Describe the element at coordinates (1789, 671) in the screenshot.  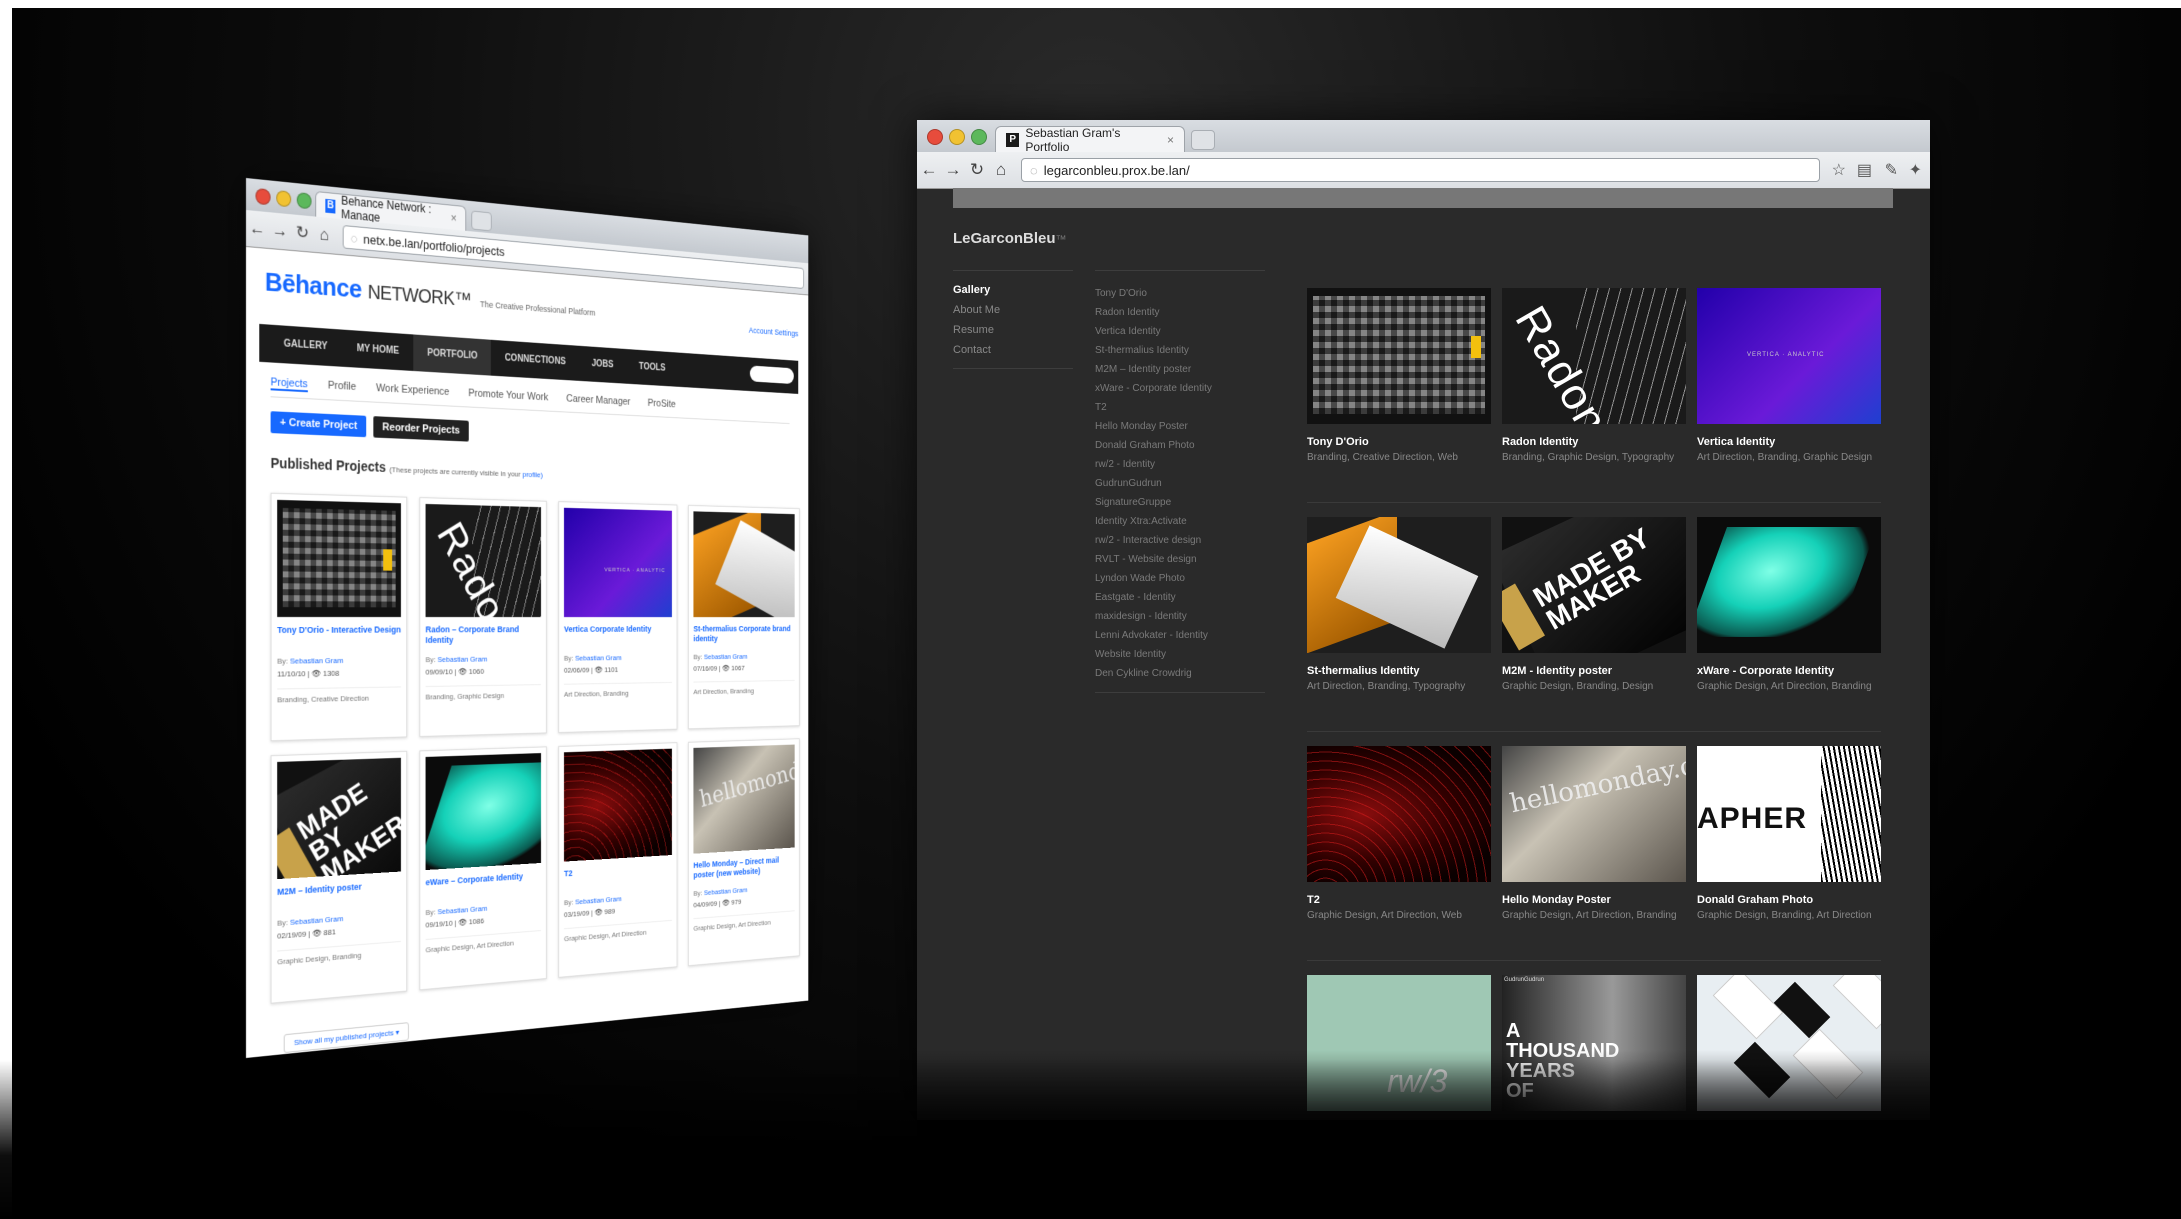
I see `project-tile-name: xWare - Corporate Identity` at that location.